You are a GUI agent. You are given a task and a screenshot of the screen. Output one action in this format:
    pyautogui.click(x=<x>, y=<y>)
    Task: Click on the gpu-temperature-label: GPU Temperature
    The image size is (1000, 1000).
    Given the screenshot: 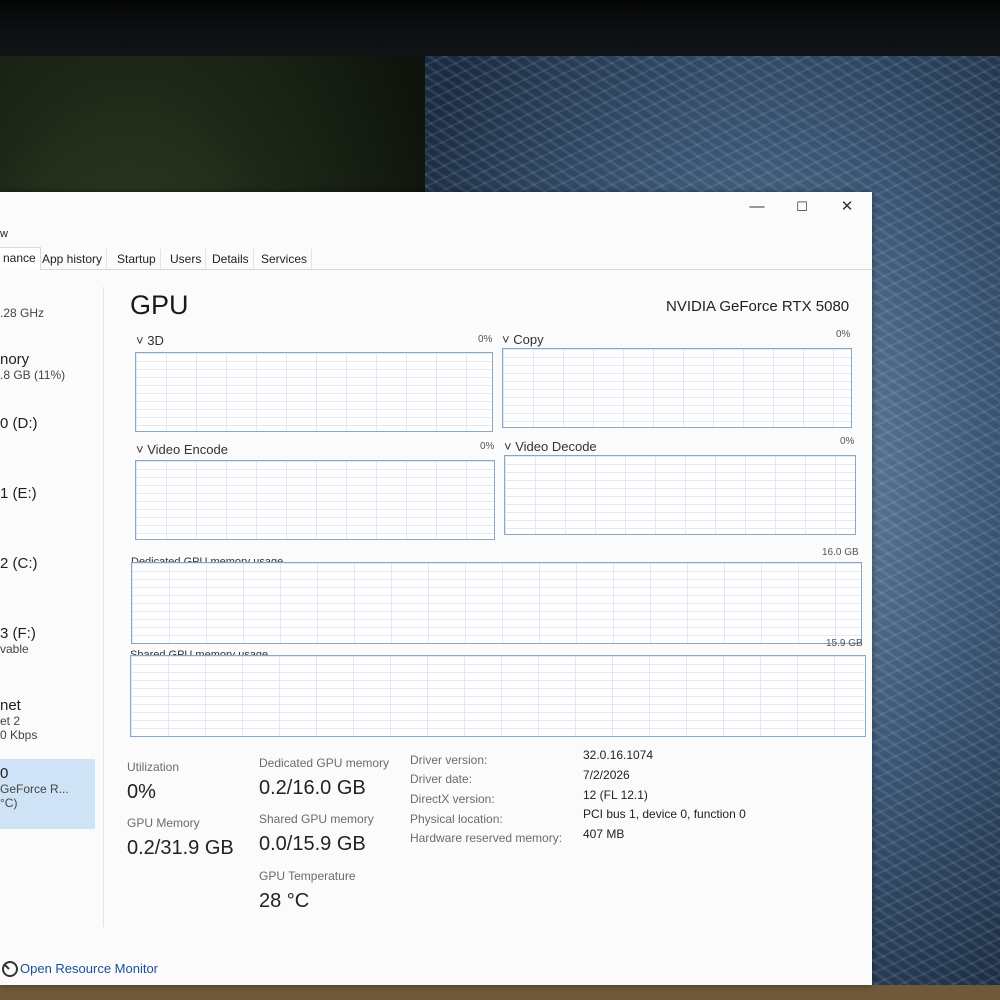 What is the action you would take?
    pyautogui.click(x=307, y=876)
    